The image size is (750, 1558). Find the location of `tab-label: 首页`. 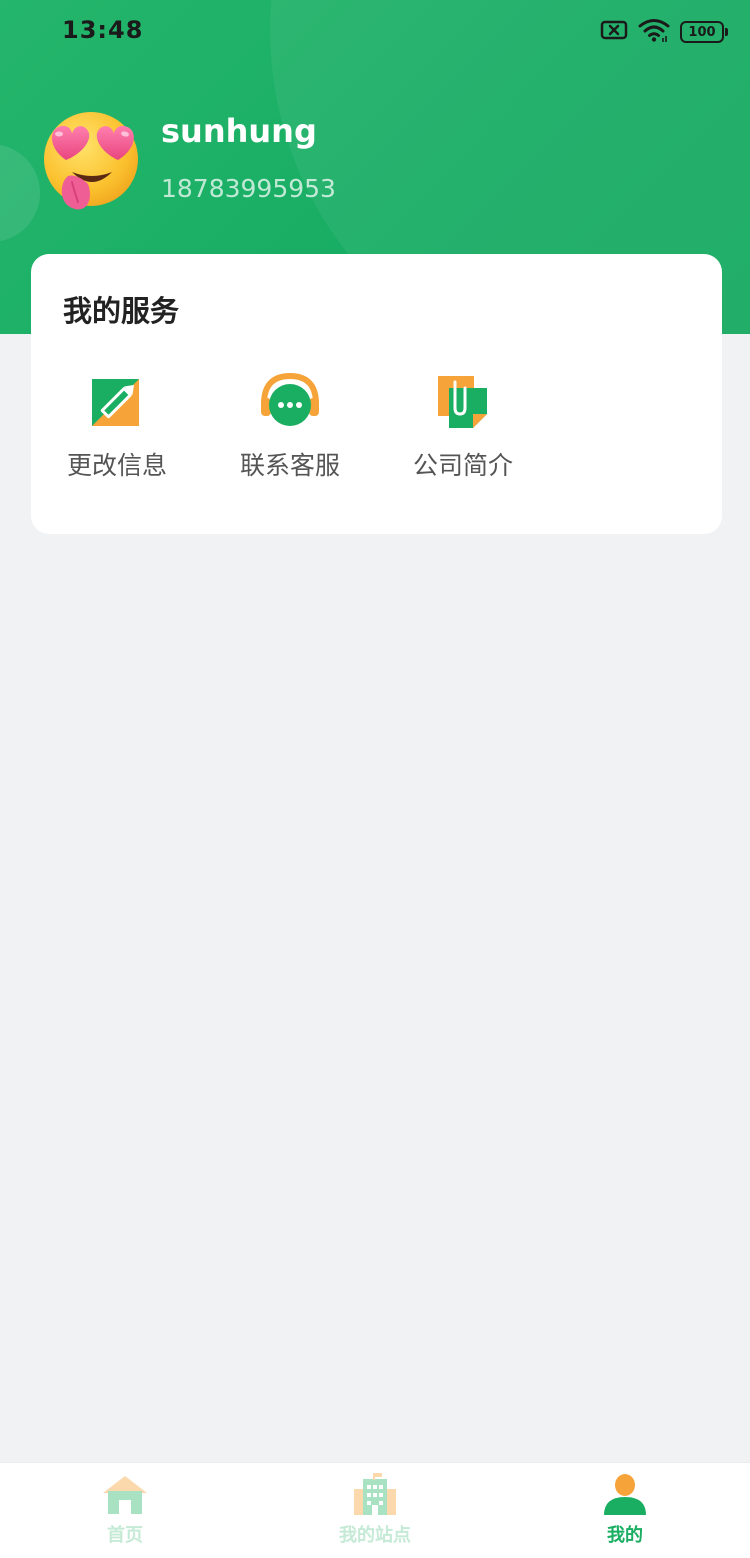

tab-label: 首页 is located at coordinates (125, 1535).